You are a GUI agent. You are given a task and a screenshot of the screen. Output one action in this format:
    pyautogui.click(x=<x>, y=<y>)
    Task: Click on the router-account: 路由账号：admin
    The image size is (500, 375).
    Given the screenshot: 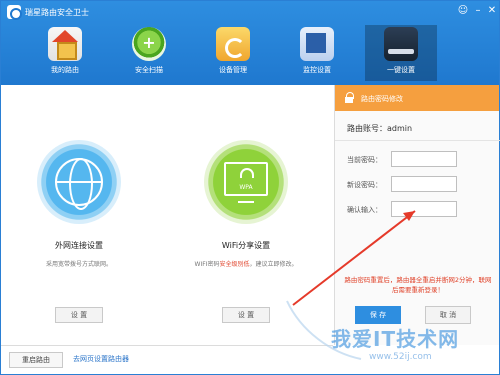 What is the action you would take?
    pyautogui.click(x=380, y=128)
    